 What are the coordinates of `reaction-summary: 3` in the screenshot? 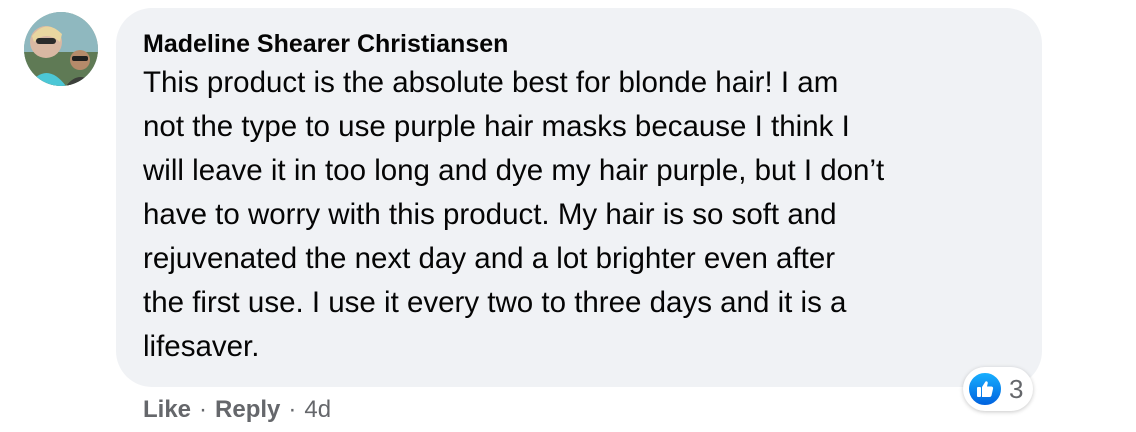 It's located at (998, 389).